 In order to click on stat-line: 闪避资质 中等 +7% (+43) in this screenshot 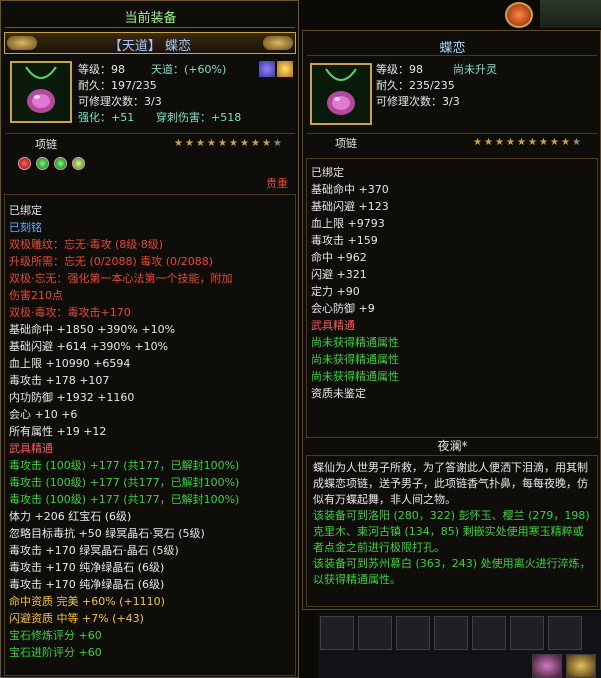, I will do `click(76, 618)`.